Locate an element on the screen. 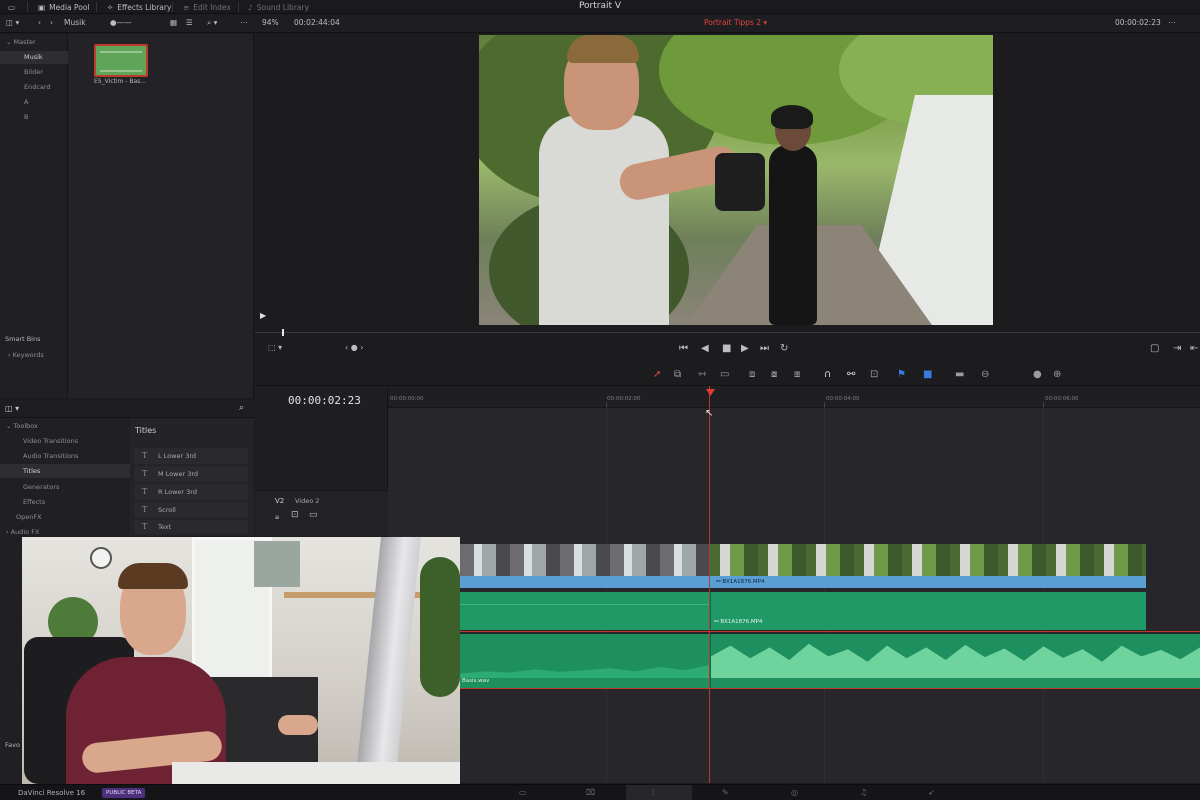 The height and width of the screenshot is (800, 1200). video-clip-b: ⚯ BX1A1876.MP4 is located at coordinates (928, 582).